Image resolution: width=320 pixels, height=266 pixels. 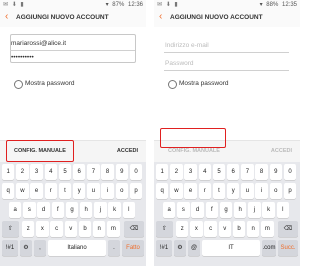 What do you see at coordinates (133, 248) in the screenshot?
I see `enter-key: Fatto` at bounding box center [133, 248].